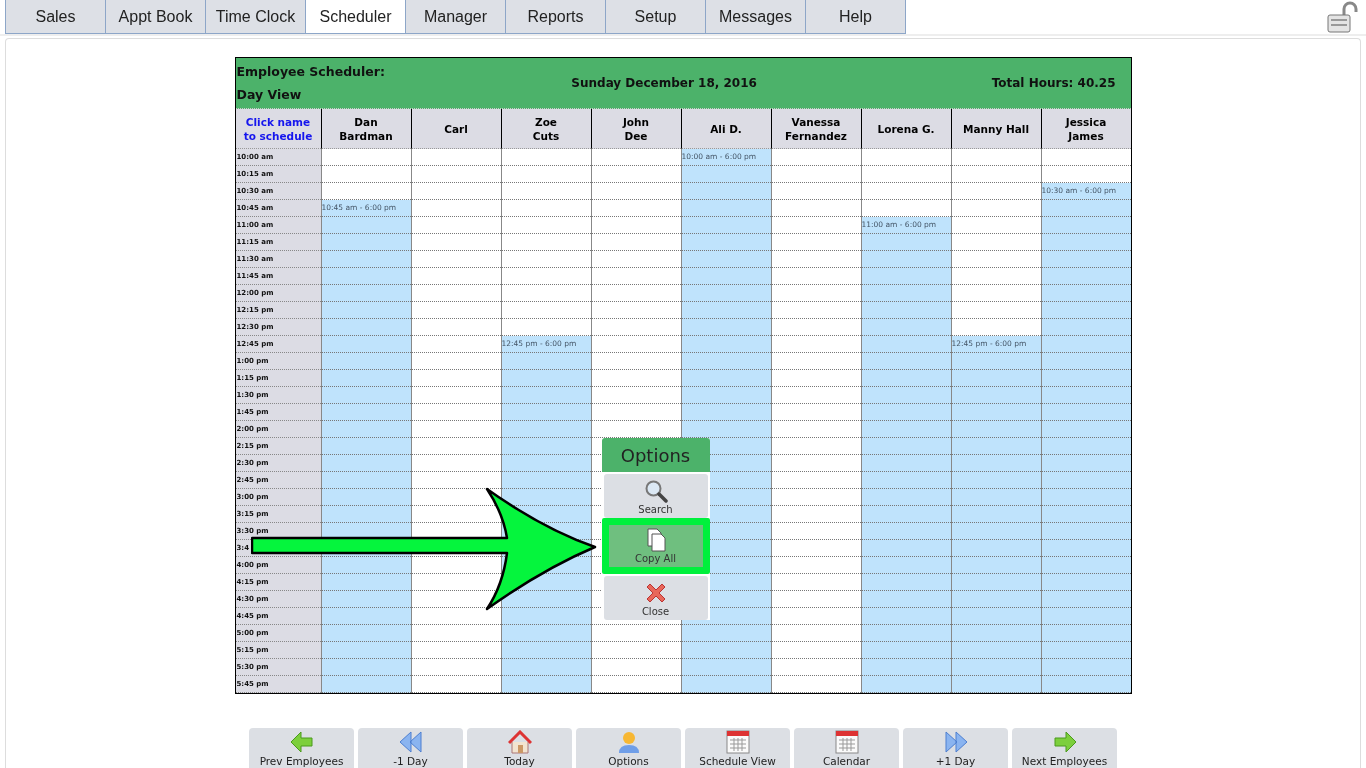 This screenshot has width=1366, height=768. I want to click on nav-tab: Sales, so click(55, 17).